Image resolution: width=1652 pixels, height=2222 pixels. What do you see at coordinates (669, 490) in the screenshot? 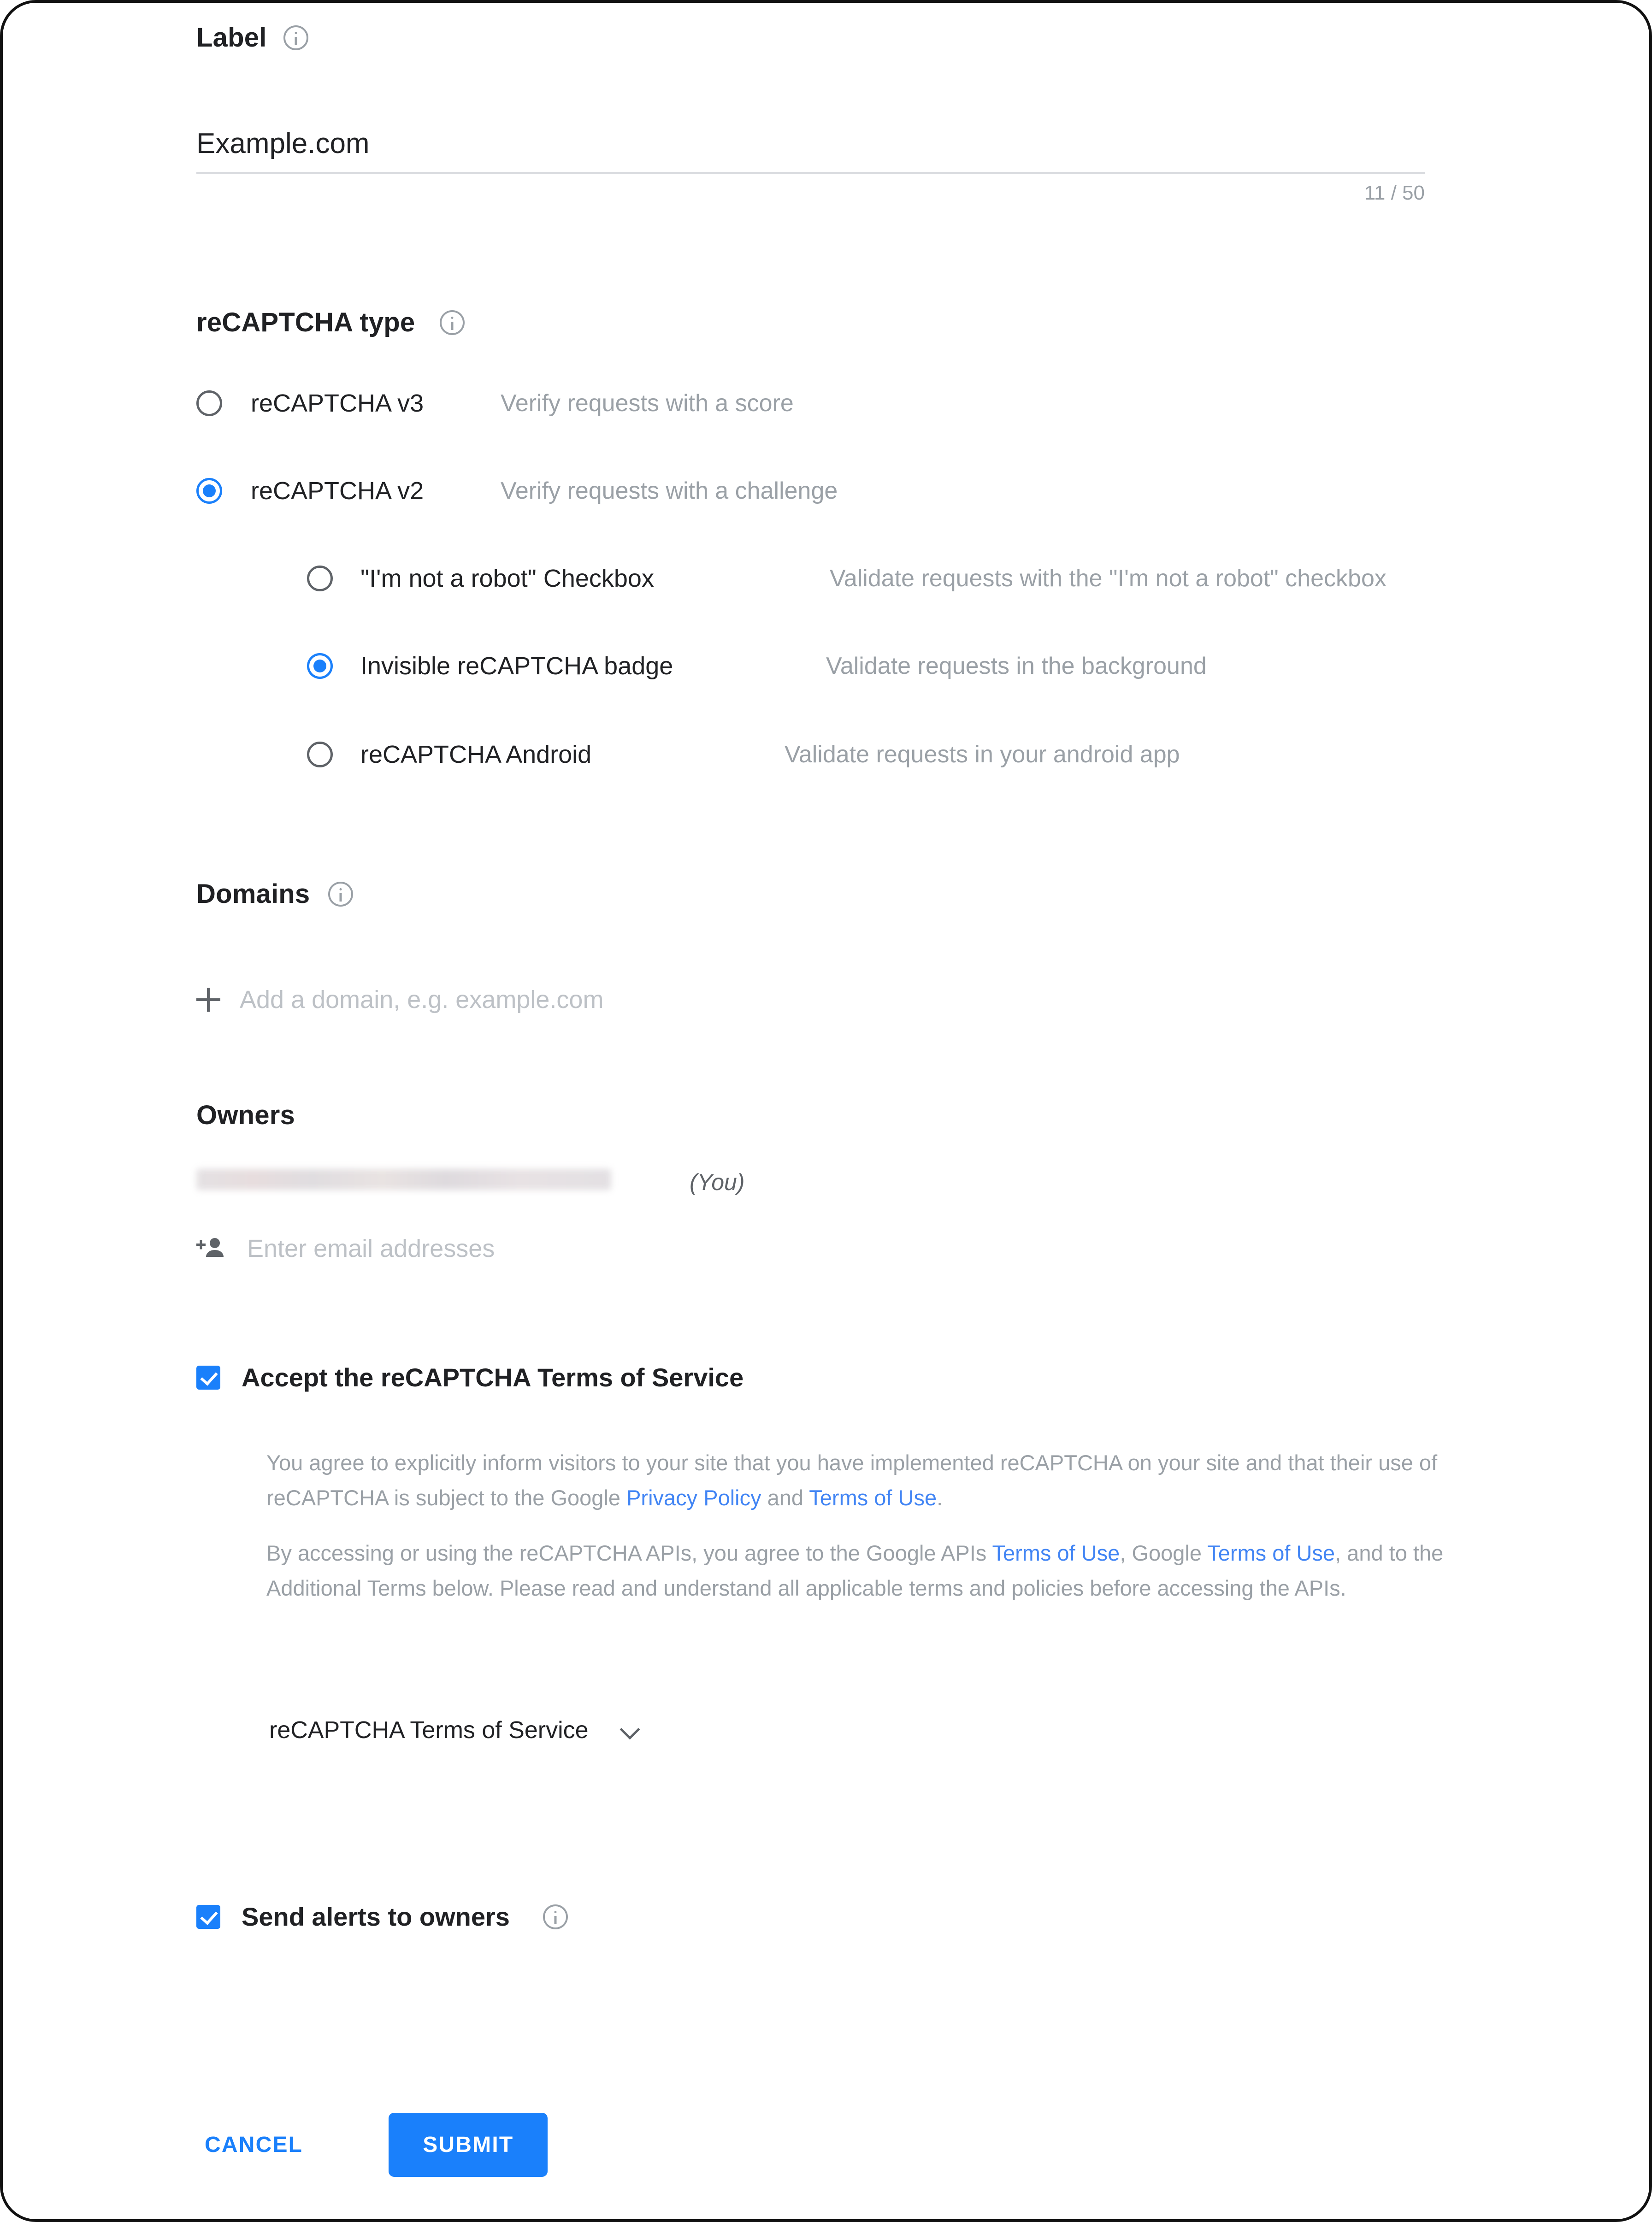
I see `radio-desc-recaptcha-v2: Verify requests with a challenge` at bounding box center [669, 490].